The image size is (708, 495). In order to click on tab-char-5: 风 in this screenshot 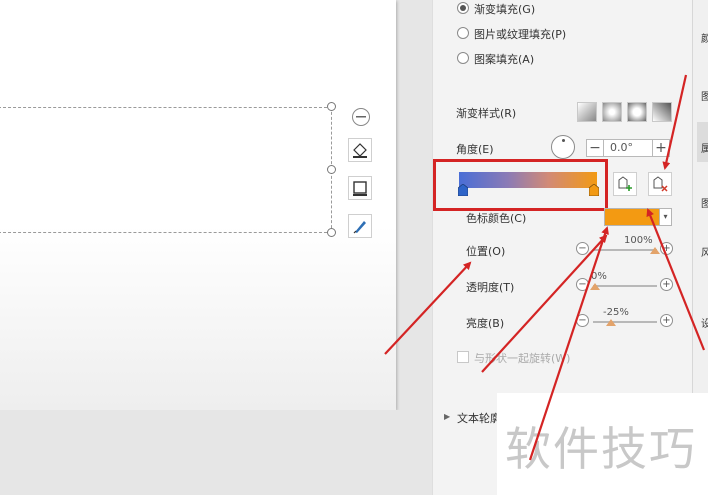, I will do `click(704, 251)`.